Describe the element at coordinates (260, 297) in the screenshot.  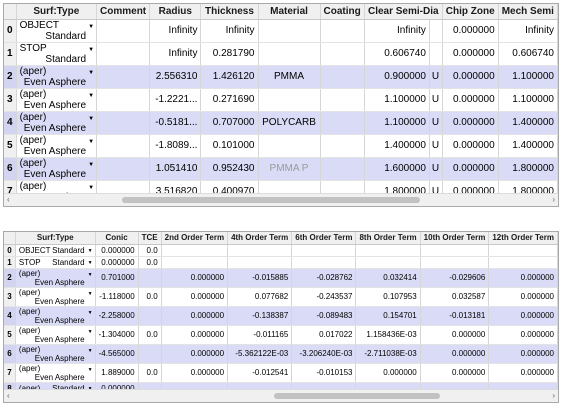
I see `order-4-cell: 0.077682` at that location.